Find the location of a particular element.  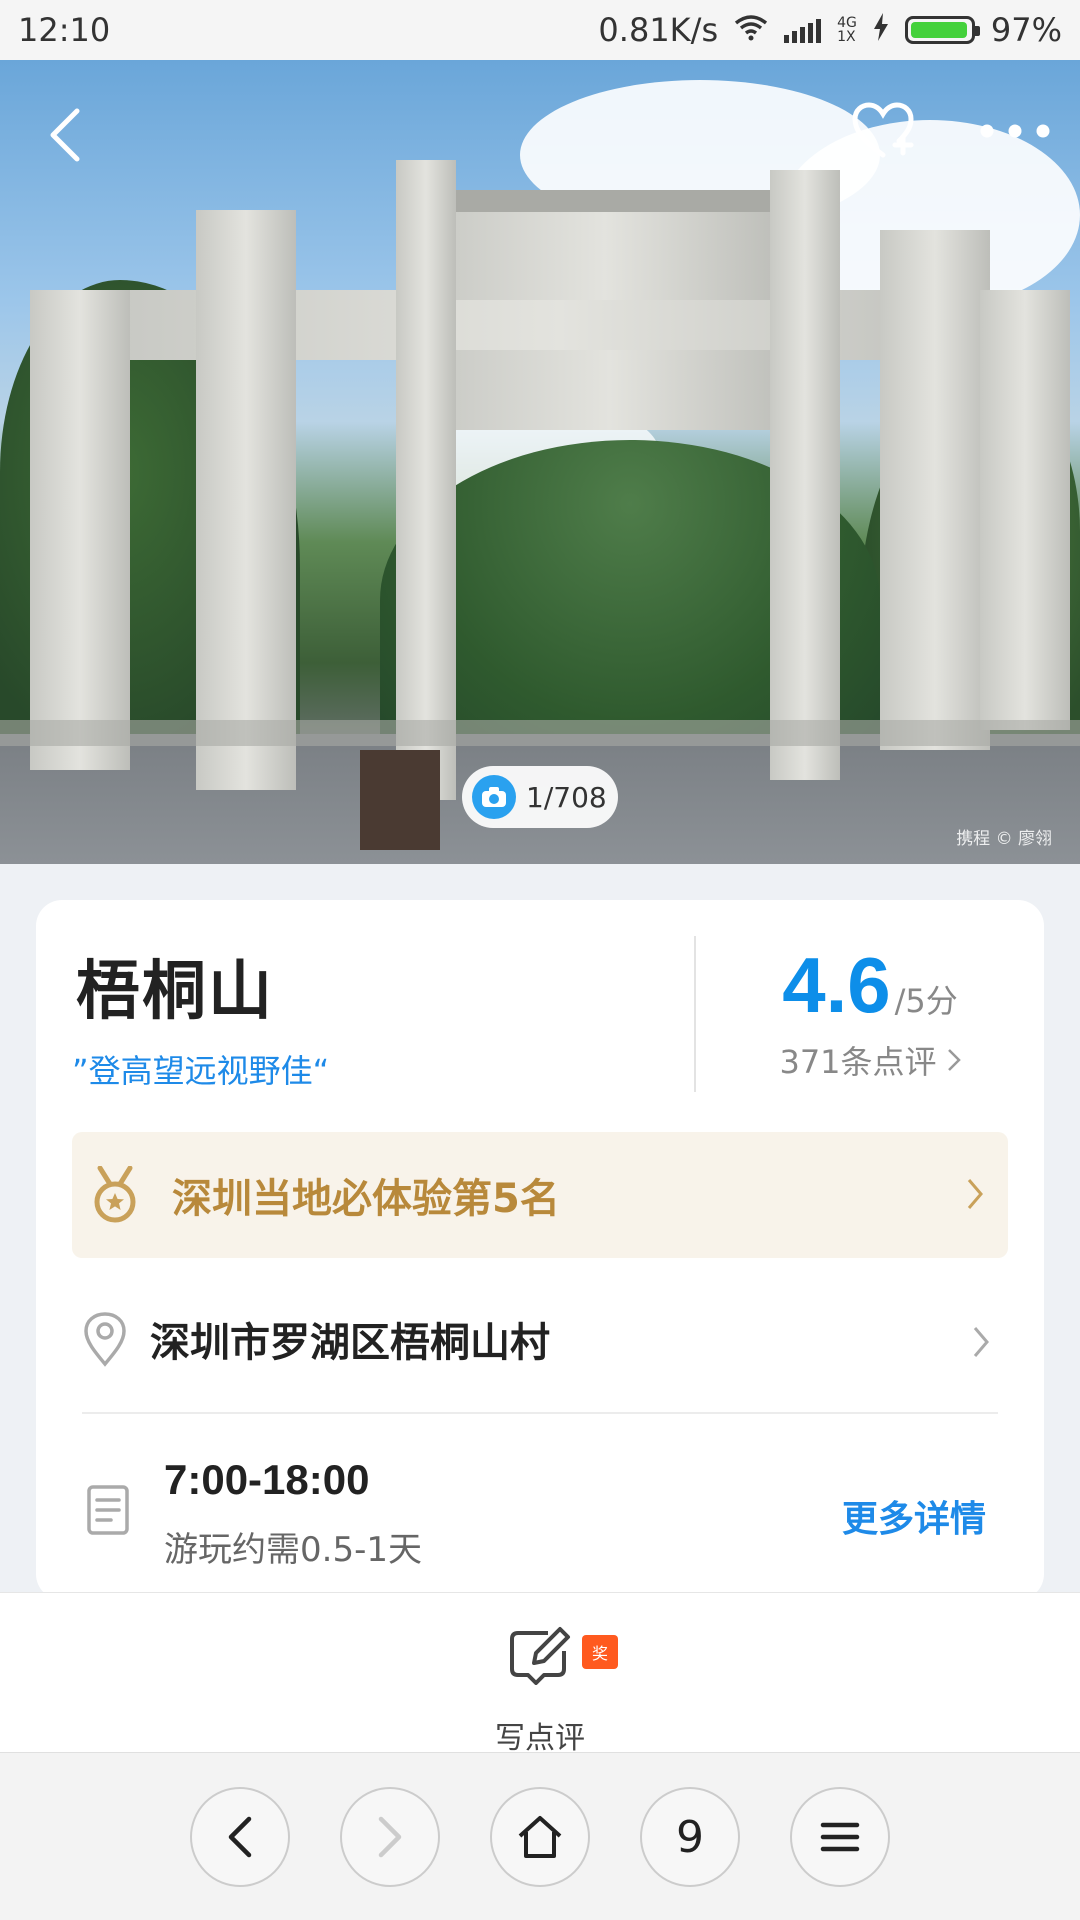

more-dots-icon is located at coordinates (1015, 131).